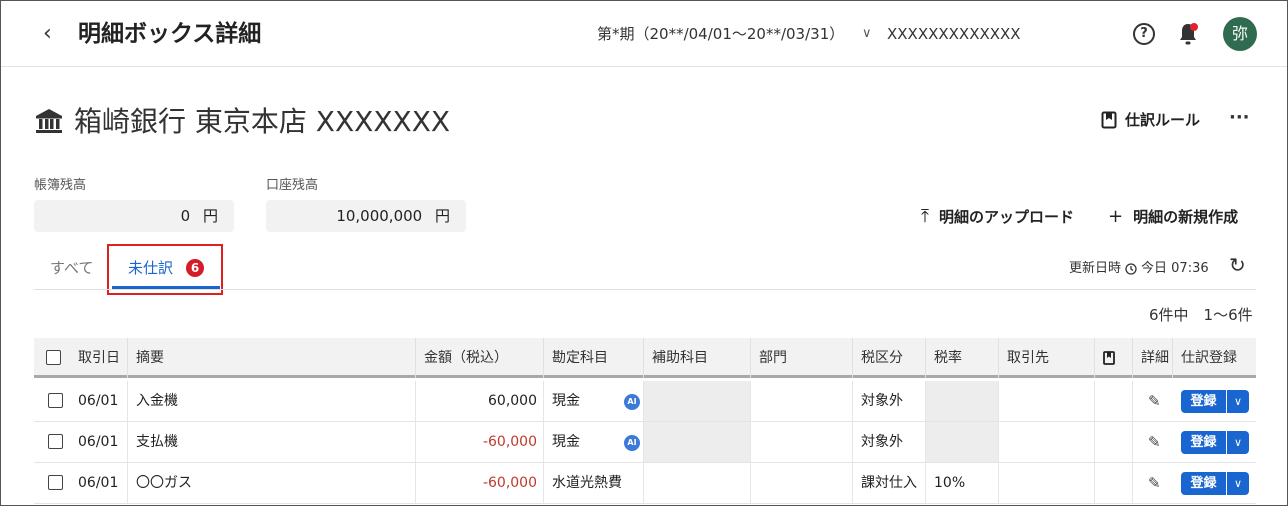 The height and width of the screenshot is (506, 1288). Describe the element at coordinates (962, 483) in the screenshot. I see `cell-tax-rate: 10%` at that location.